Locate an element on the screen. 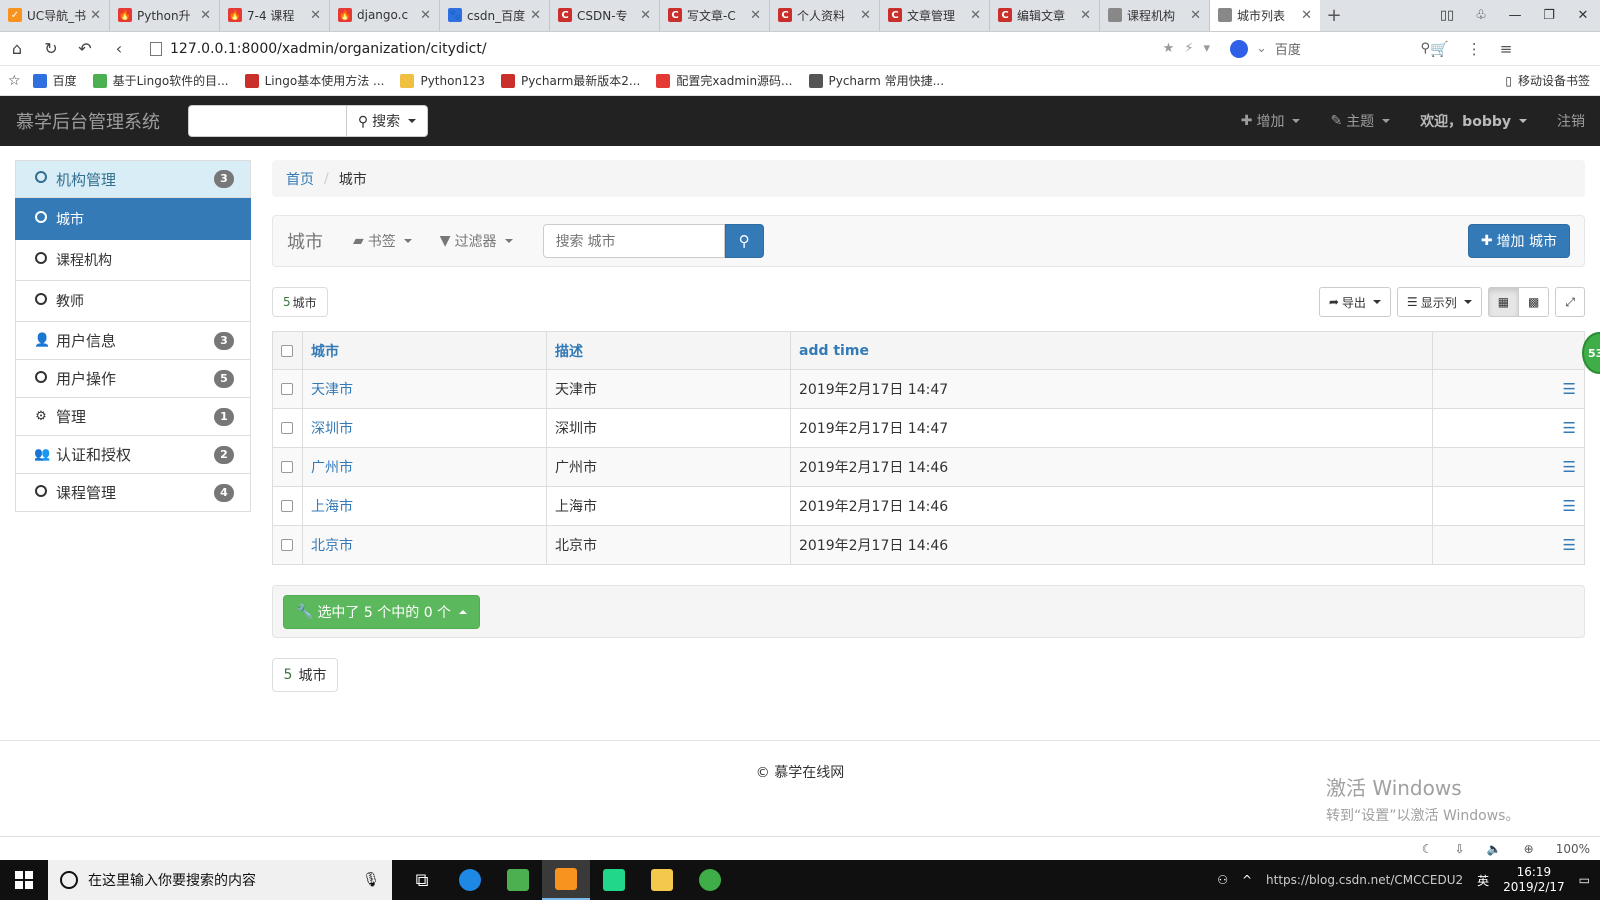 The width and height of the screenshot is (1600, 900). browser-tab: 🔥 django.c ✕ is located at coordinates (385, 15).